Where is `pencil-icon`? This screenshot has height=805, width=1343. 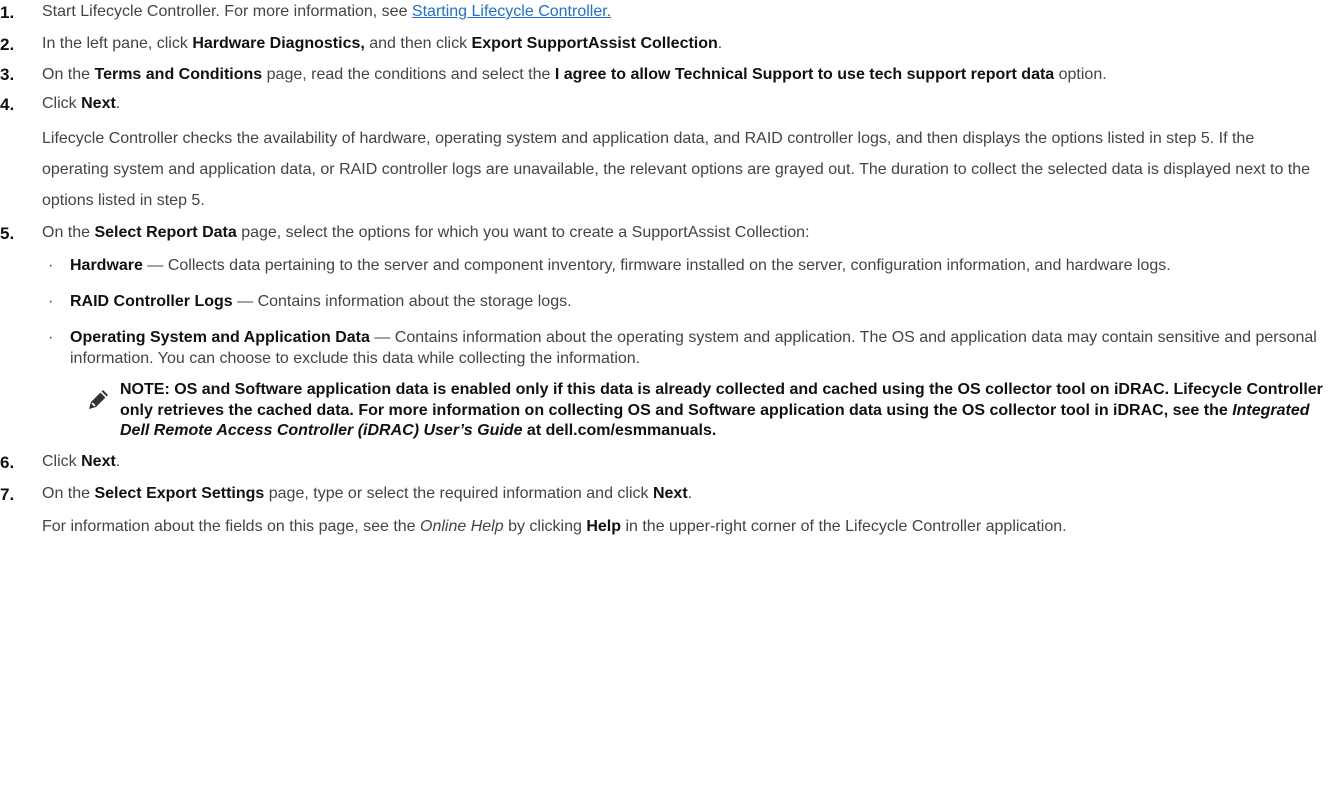 pencil-icon is located at coordinates (98, 399).